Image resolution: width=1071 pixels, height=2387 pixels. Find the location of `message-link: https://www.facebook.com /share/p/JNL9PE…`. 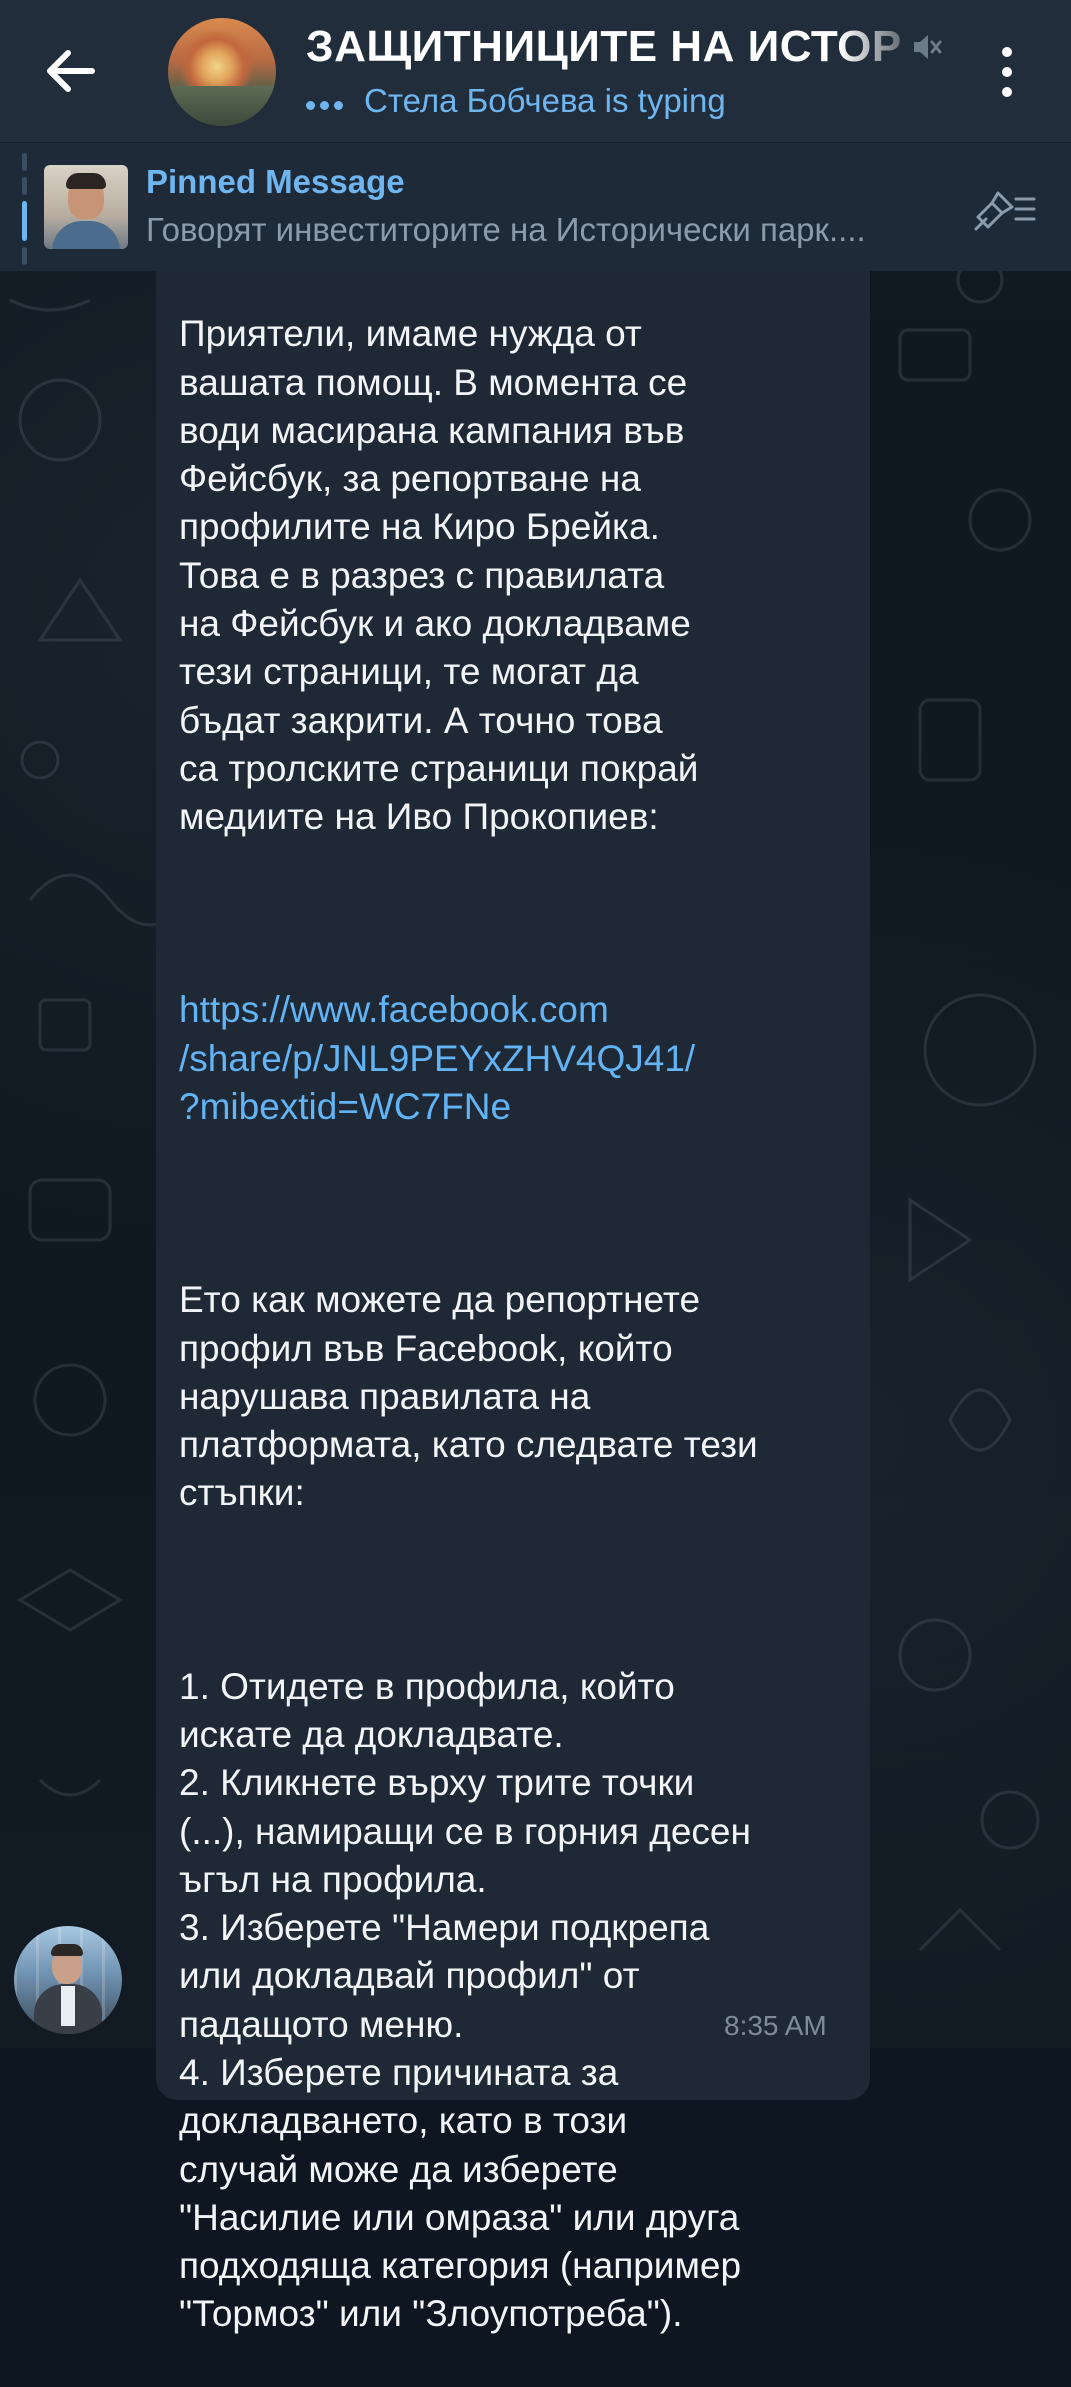

message-link: https://www.facebook.com /share/p/JNL9PE… is located at coordinates (519, 1058).